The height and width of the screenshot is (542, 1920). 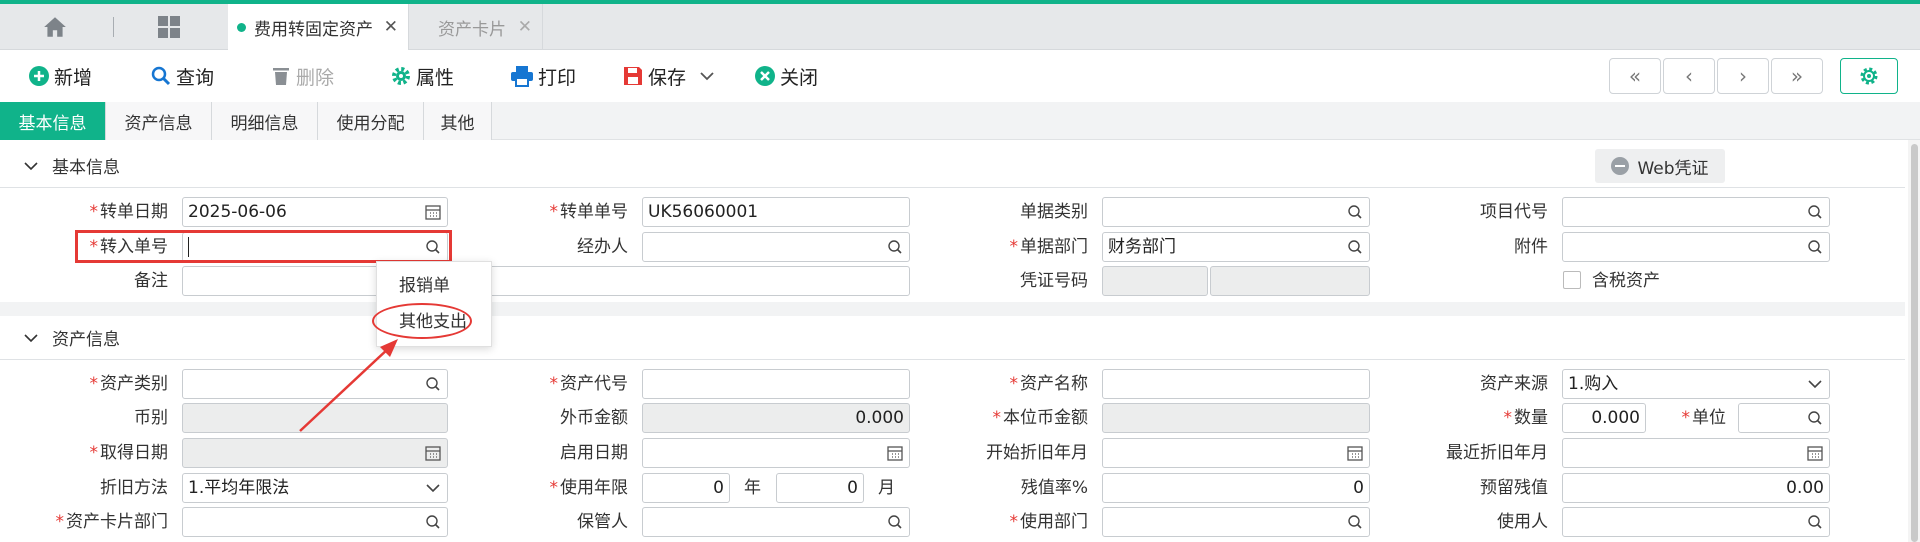 What do you see at coordinates (53, 121) in the screenshot?
I see `tab-basic-info: 基本信息` at bounding box center [53, 121].